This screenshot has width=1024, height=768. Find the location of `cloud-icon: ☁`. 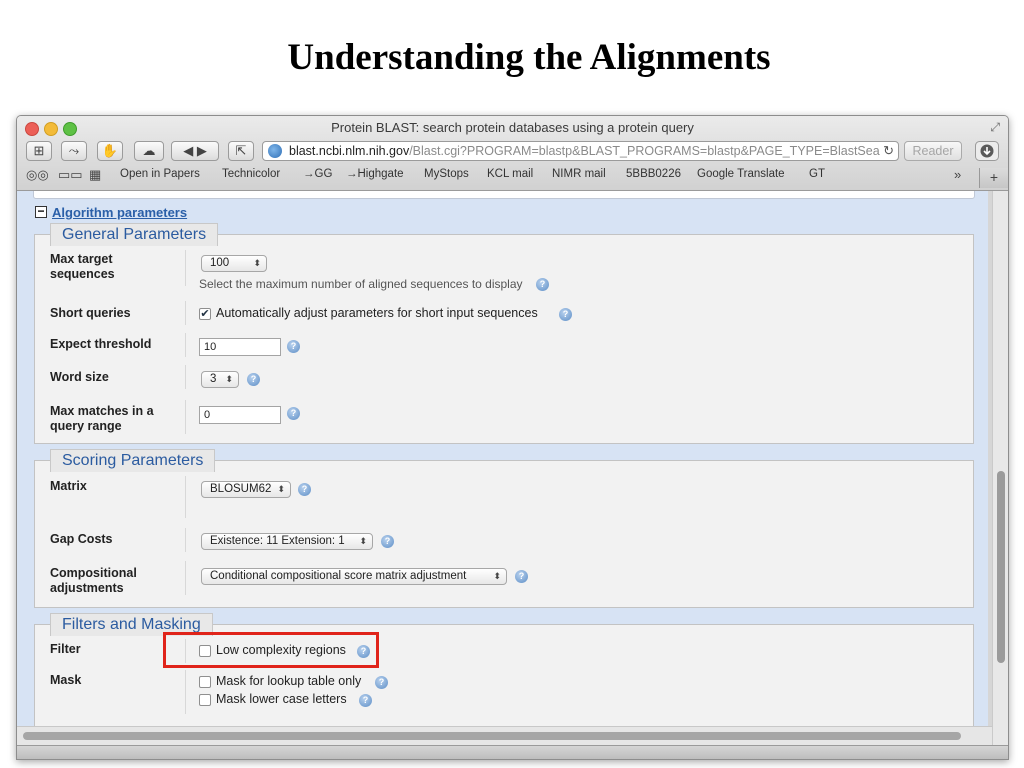

cloud-icon: ☁ is located at coordinates (149, 150).